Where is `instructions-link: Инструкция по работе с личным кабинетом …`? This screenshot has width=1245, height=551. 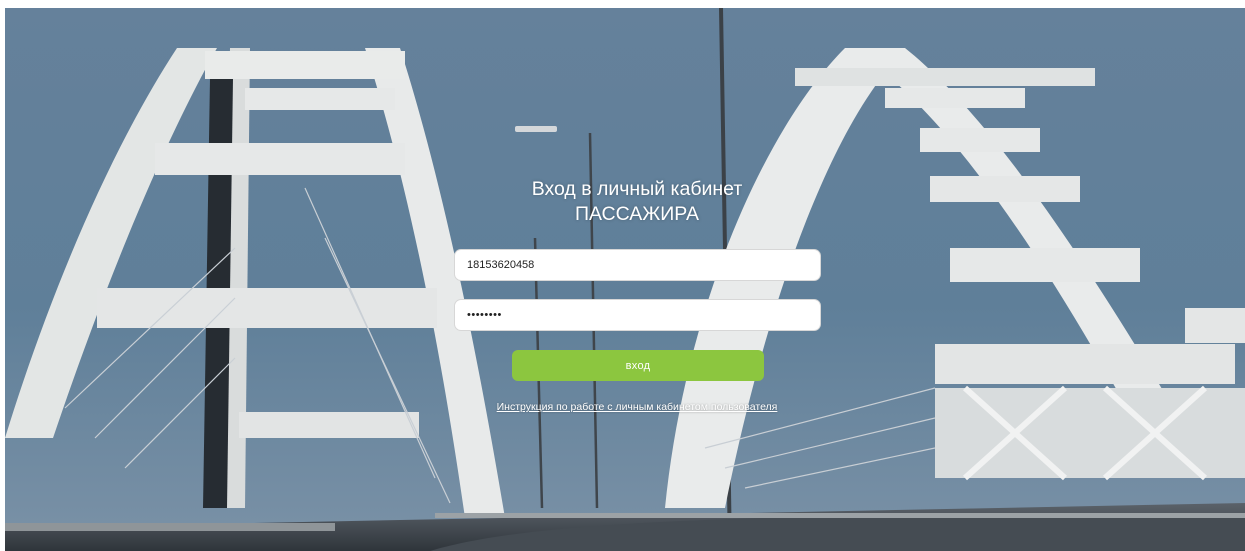 instructions-link: Инструкция по работе с личным кабинетом … is located at coordinates (637, 407).